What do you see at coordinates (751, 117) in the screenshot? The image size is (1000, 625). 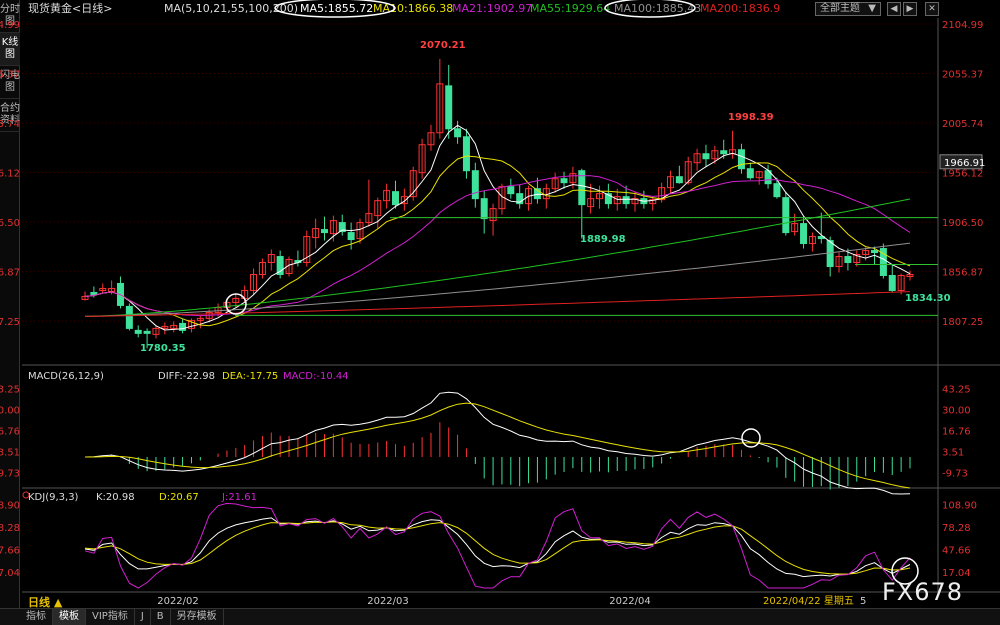 I see `price-annotation: 1998.39` at bounding box center [751, 117].